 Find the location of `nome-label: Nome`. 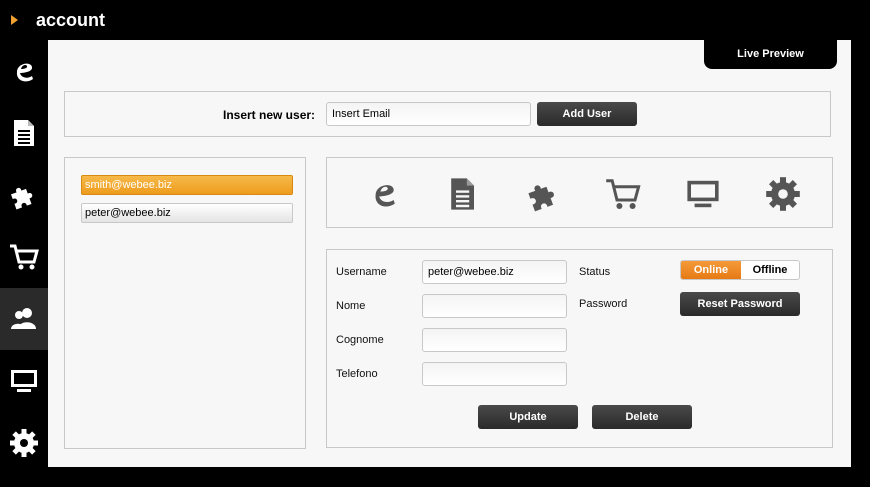

nome-label: Nome is located at coordinates (351, 306).